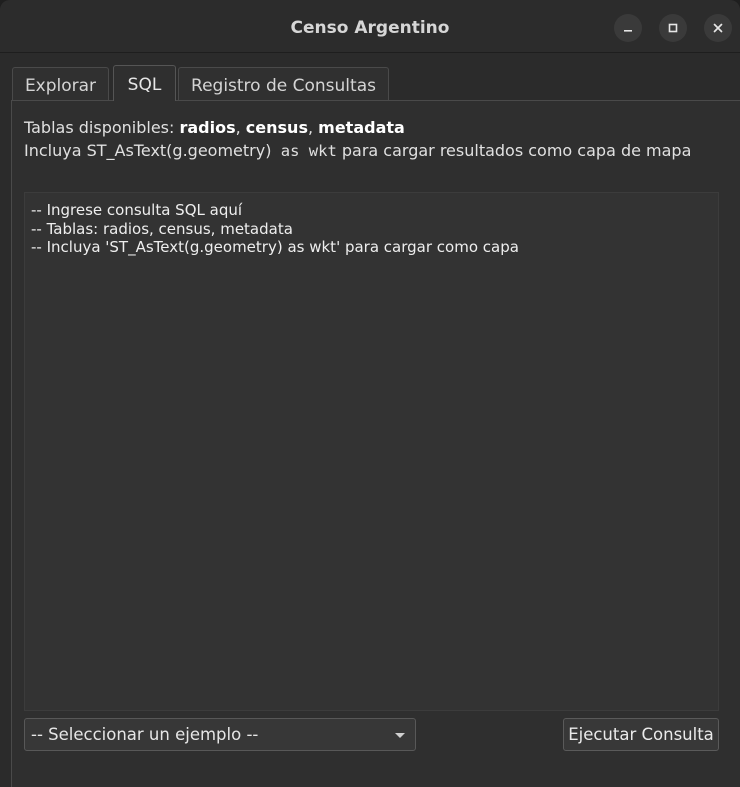 The height and width of the screenshot is (787, 740). I want to click on tables-prefix: Tablas disponibles:, so click(102, 127).